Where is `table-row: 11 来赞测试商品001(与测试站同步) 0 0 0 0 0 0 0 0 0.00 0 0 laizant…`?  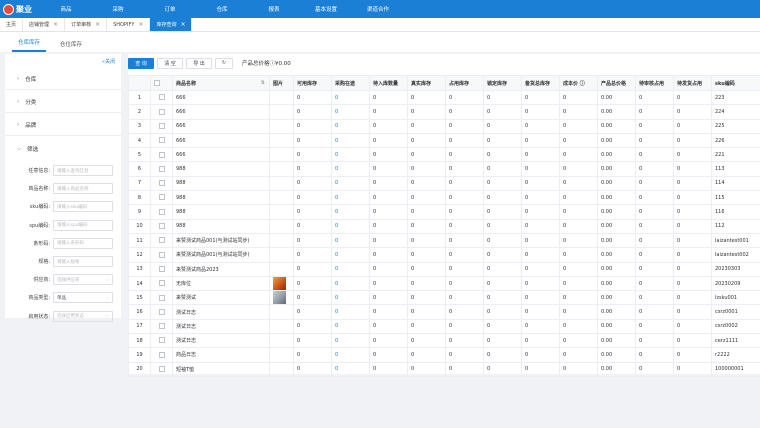
table-row: 11 来赞测试商品001(与测试站同步) 0 0 0 0 0 0 0 0 0.00 0 0 laizant… is located at coordinates (444, 240).